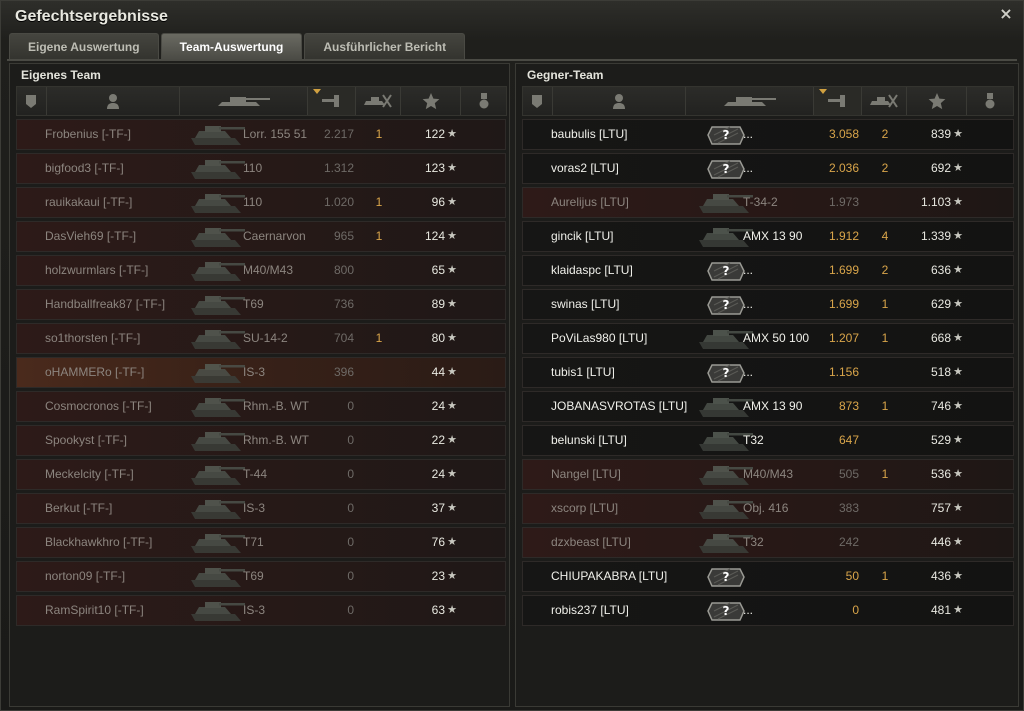 Image resolution: width=1024 pixels, height=711 pixels. I want to click on player-row: DasVieh69 [-TF-] Caernarvon 965 1 124 ★, so click(261, 236).